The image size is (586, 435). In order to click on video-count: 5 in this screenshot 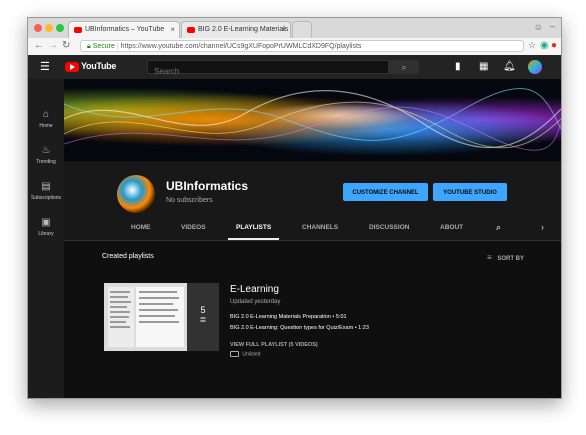, I will do `click(203, 310)`.